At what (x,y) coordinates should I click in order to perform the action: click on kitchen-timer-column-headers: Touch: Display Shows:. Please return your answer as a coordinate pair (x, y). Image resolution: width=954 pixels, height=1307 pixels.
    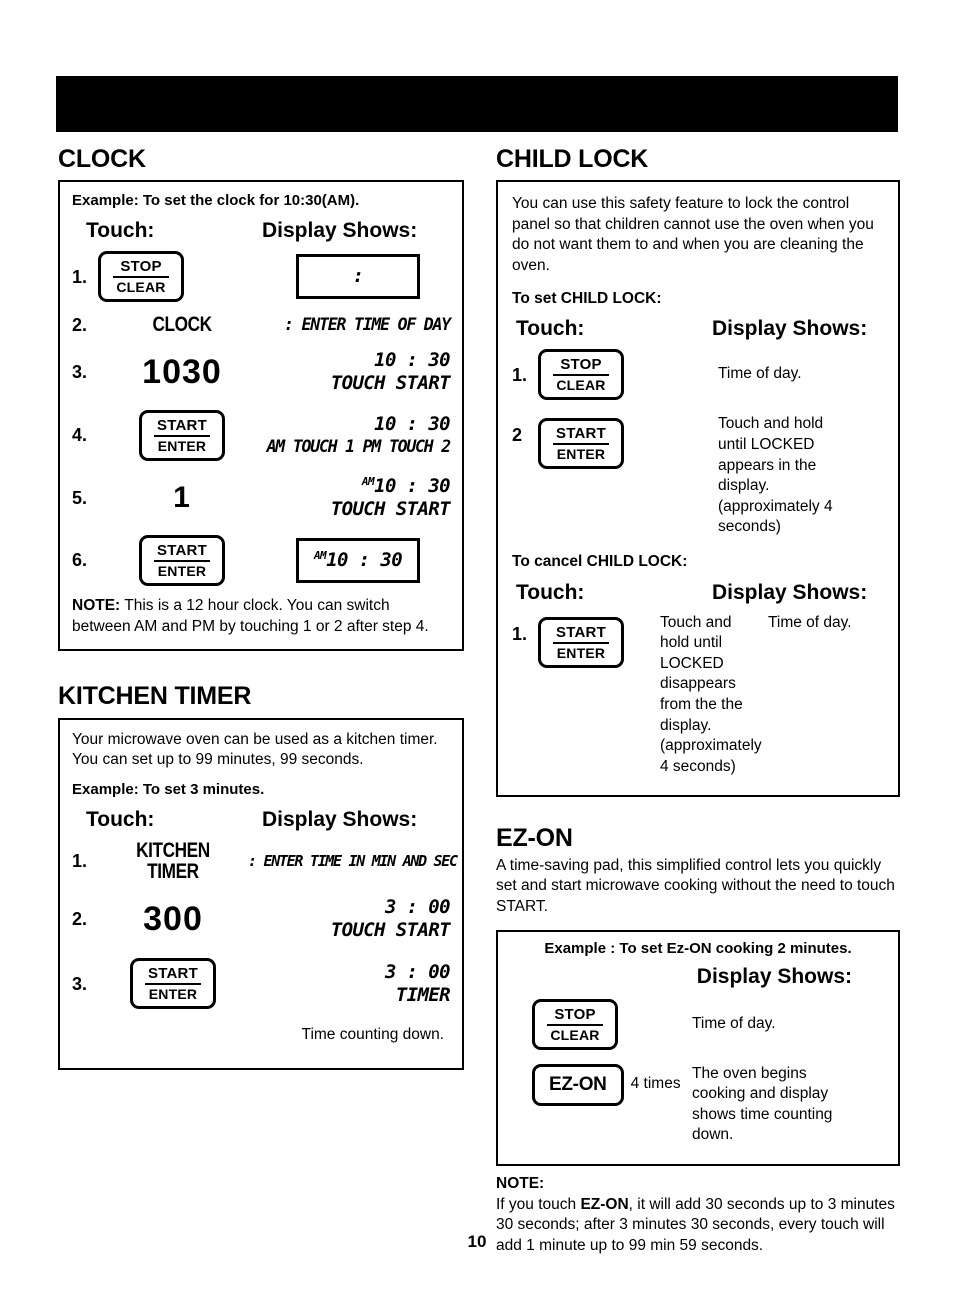
    Looking at the image, I should click on (261, 820).